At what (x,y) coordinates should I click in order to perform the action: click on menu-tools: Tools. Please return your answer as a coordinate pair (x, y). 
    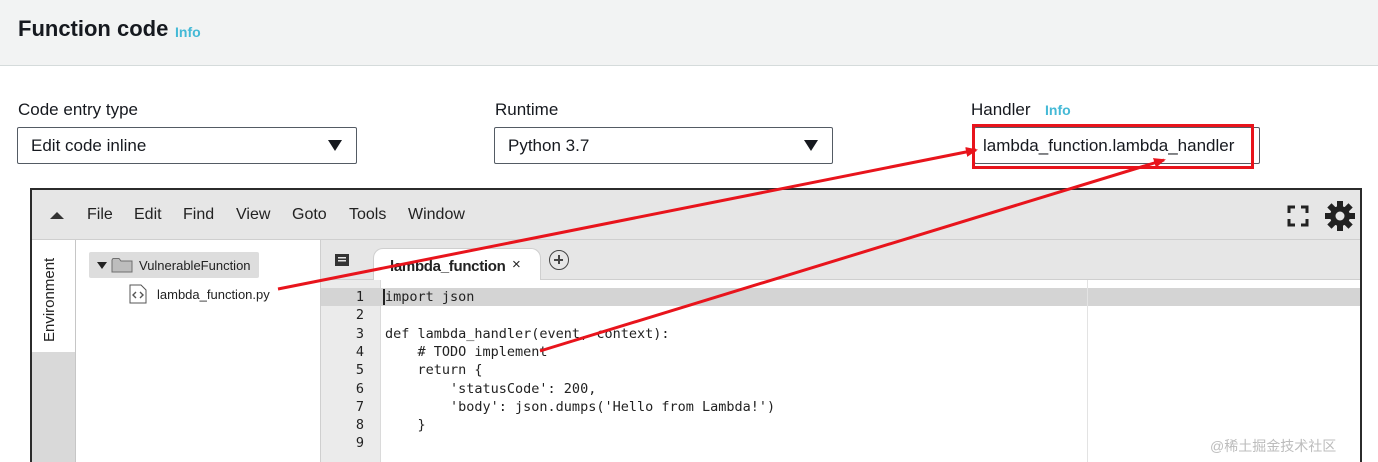
    Looking at the image, I should click on (367, 215).